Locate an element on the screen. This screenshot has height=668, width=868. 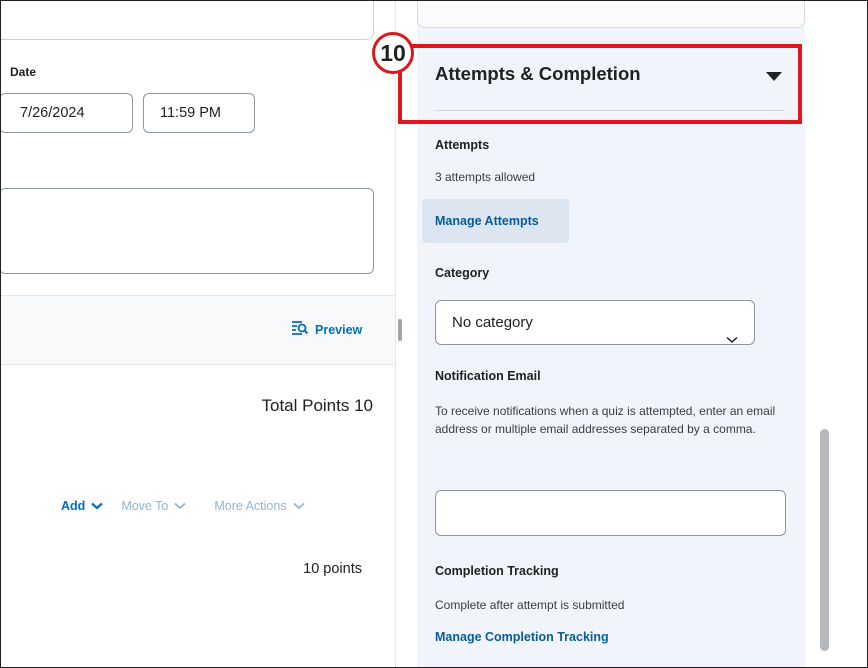
preview-icon is located at coordinates (300, 329).